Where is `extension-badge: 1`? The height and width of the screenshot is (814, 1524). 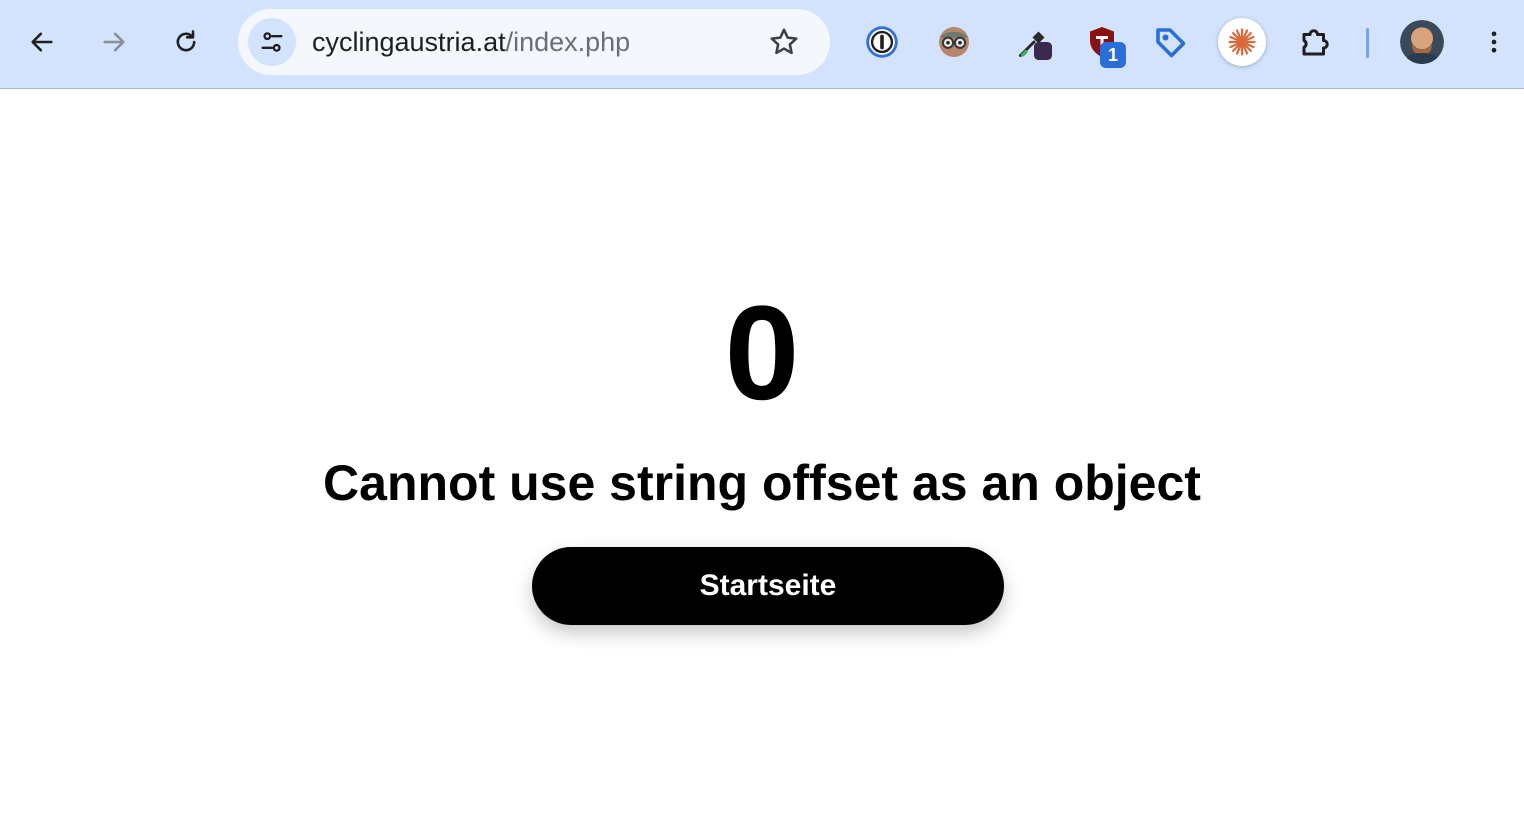 extension-badge: 1 is located at coordinates (1113, 55).